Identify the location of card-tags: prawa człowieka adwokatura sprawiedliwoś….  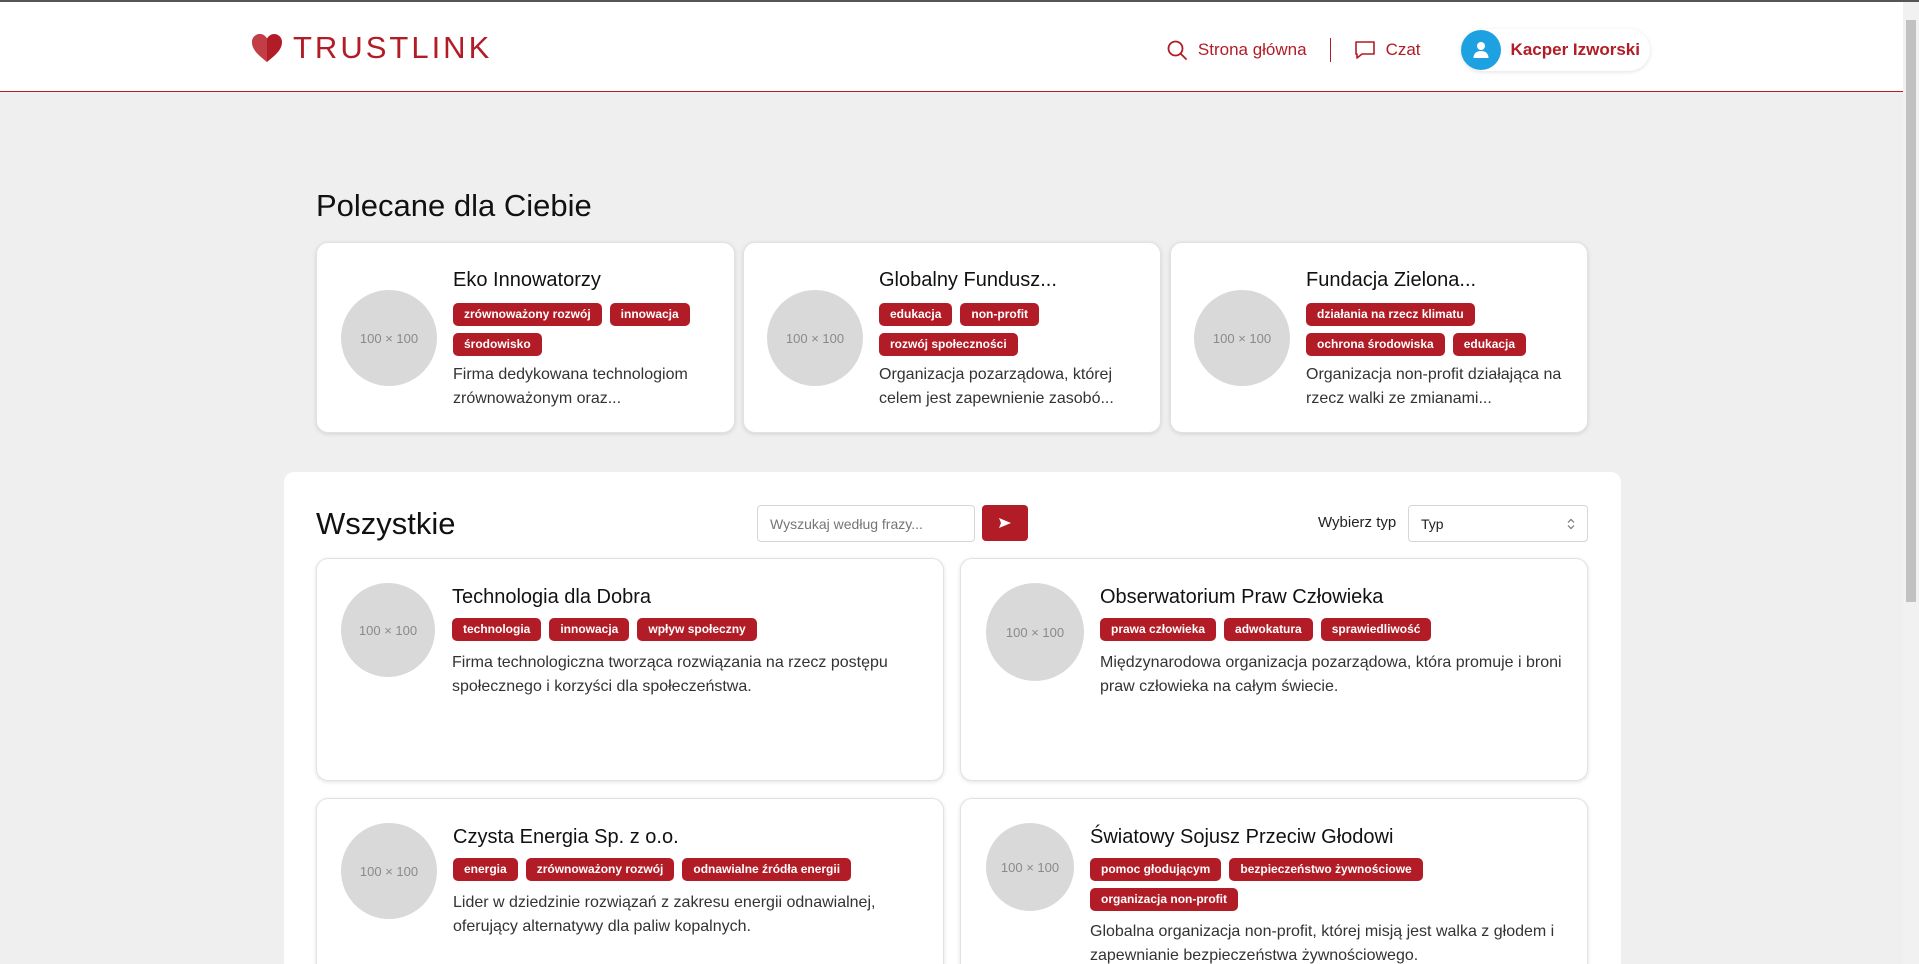
(1335, 629).